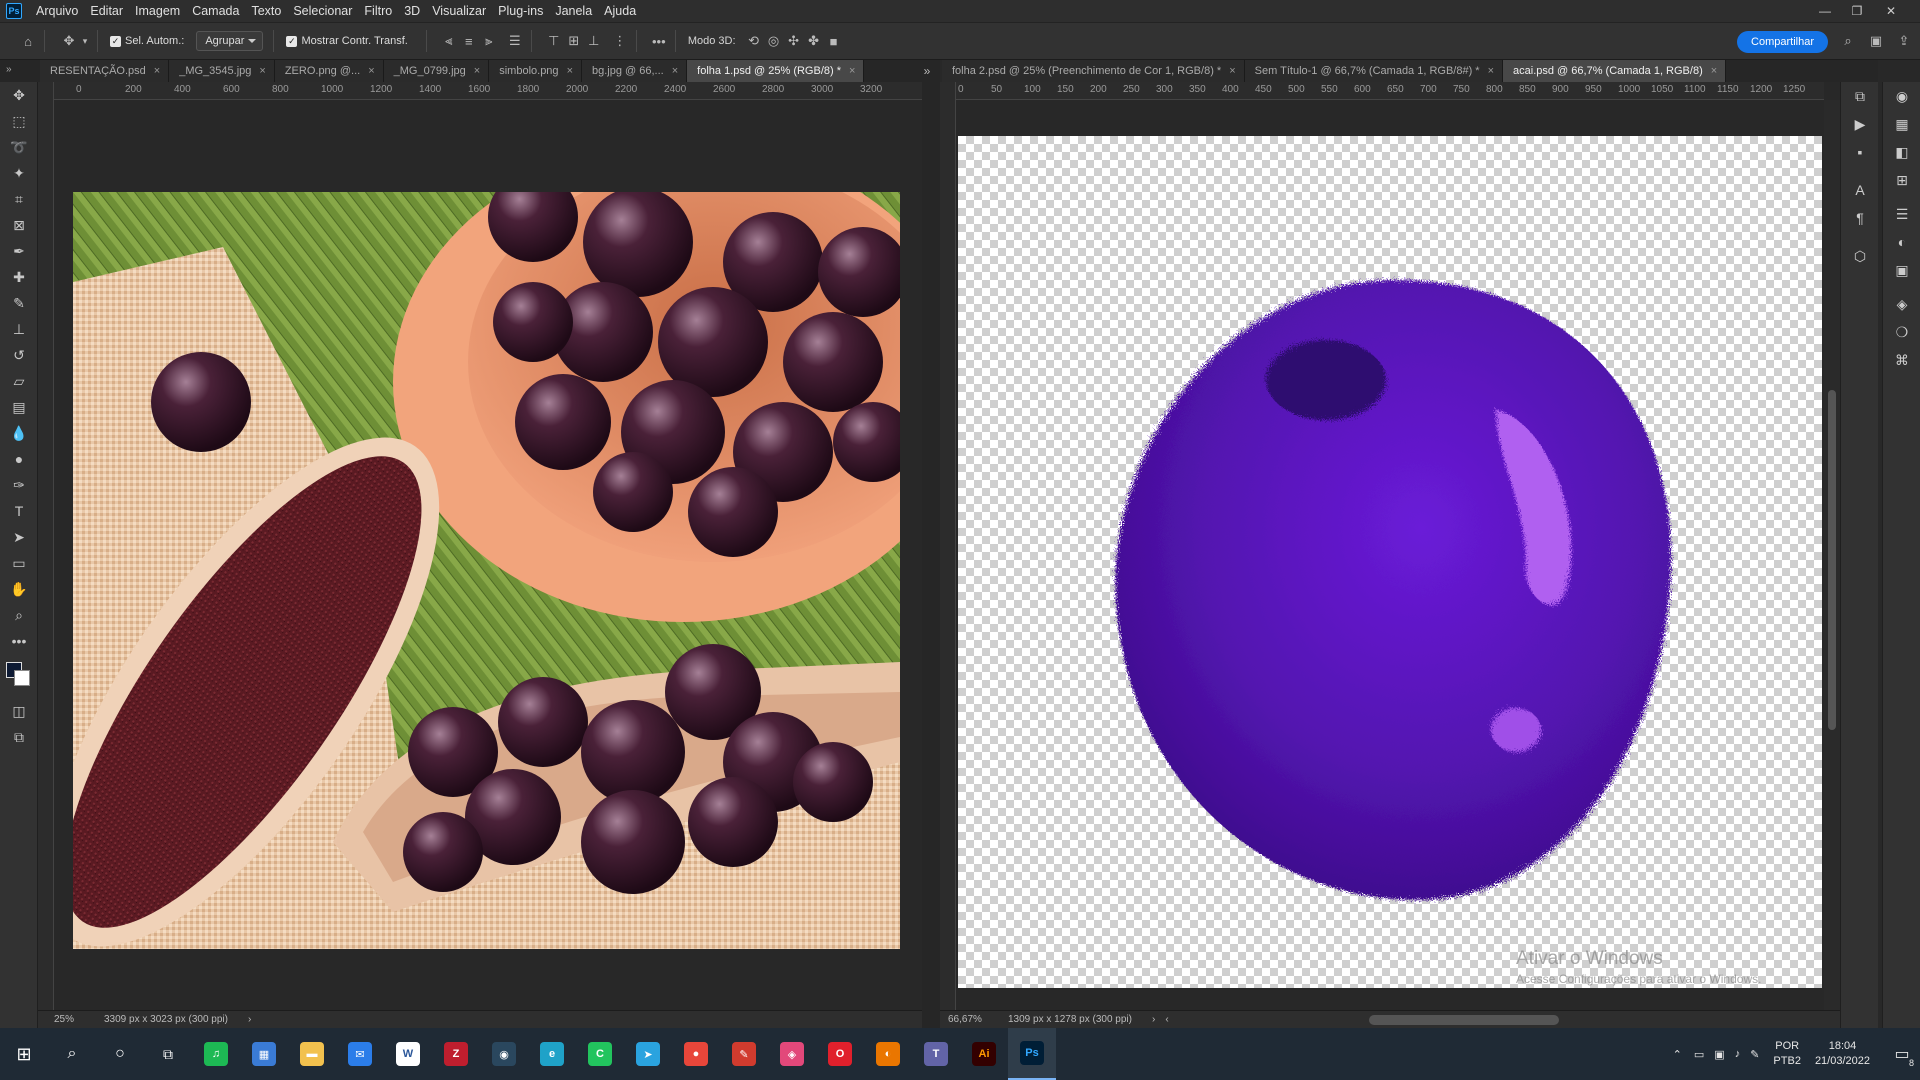  I want to click on tab-bg: bg.jpg @ 66,... ×, so click(635, 71).